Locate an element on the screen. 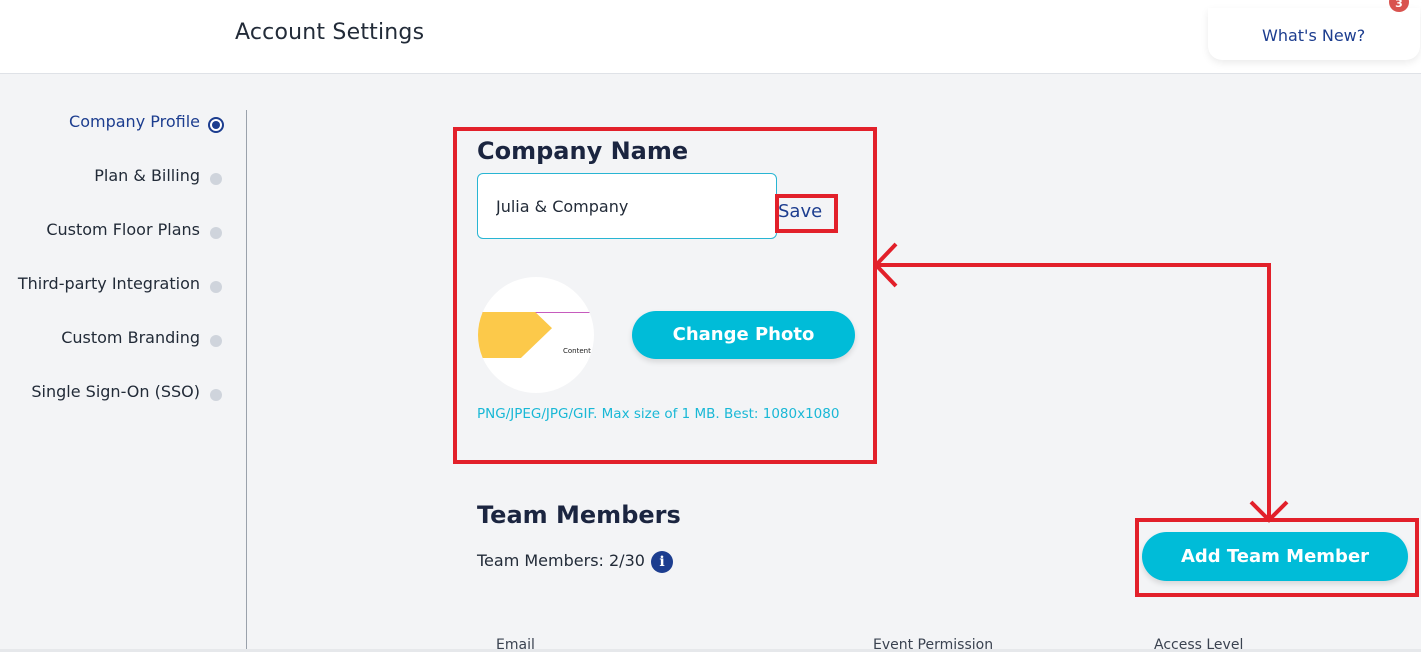 The width and height of the screenshot is (1421, 652). sidebar-item-custom-floor-plans: Custom Floor Plans is located at coordinates (126, 233).